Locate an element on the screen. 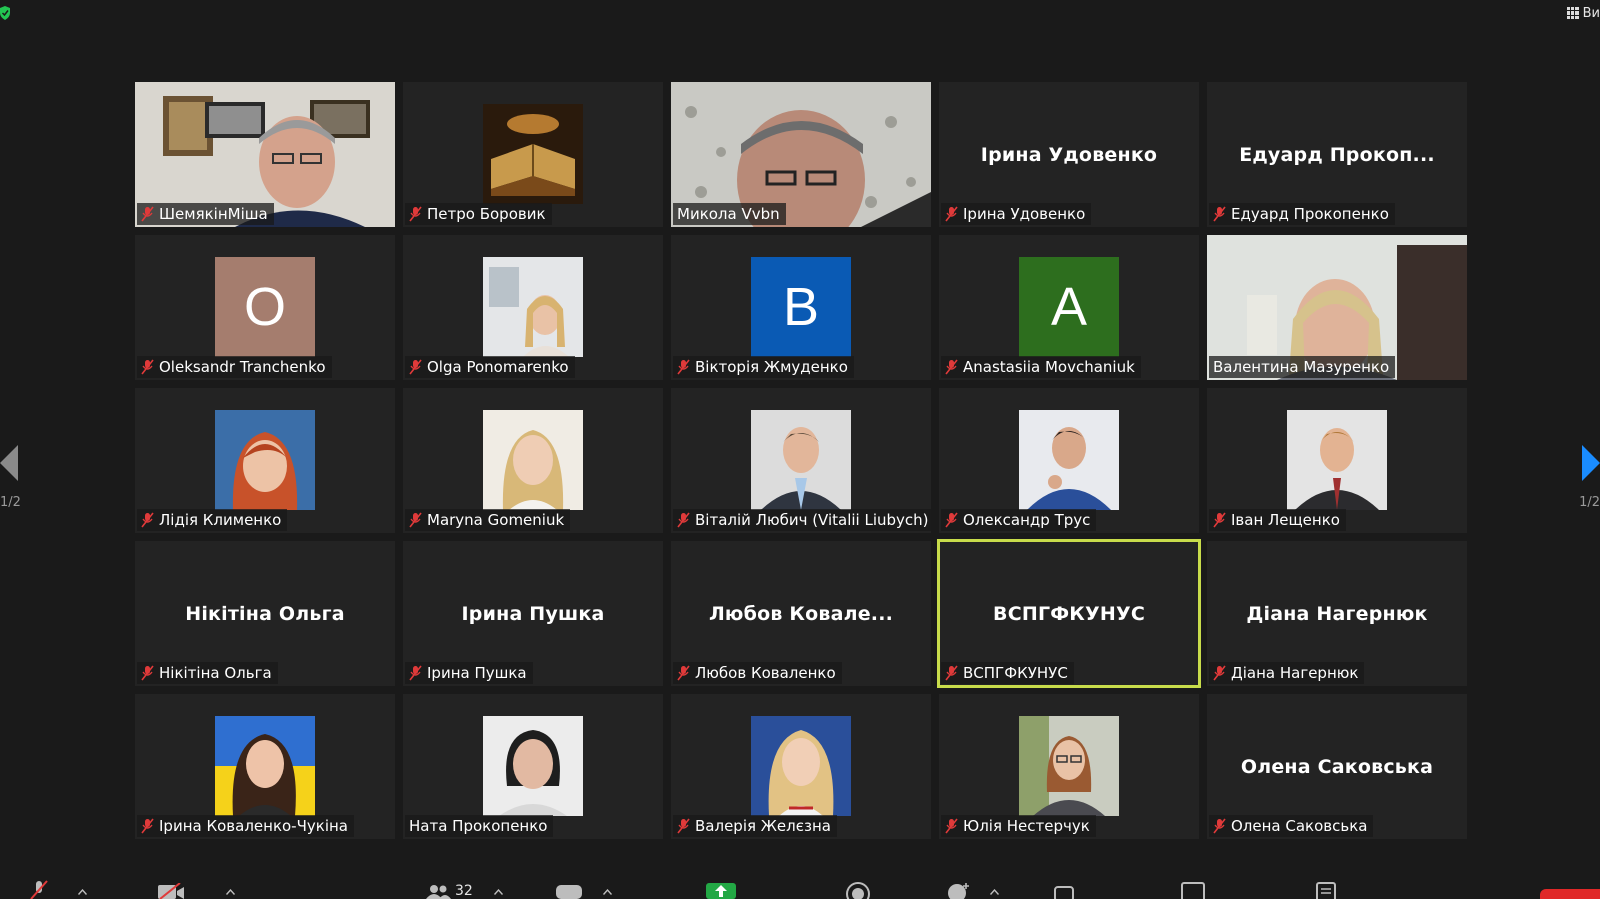 This screenshot has height=899, width=1600. reactions-smiley-icon is located at coordinates (958, 891).